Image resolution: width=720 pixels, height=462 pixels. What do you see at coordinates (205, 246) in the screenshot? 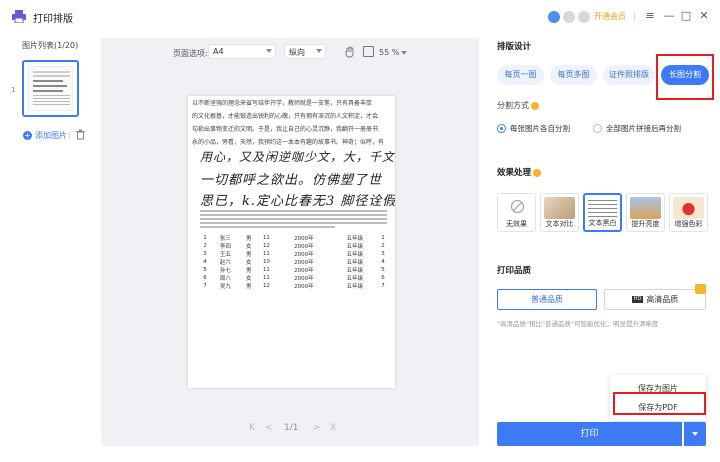
I see `table-cell: 2` at bounding box center [205, 246].